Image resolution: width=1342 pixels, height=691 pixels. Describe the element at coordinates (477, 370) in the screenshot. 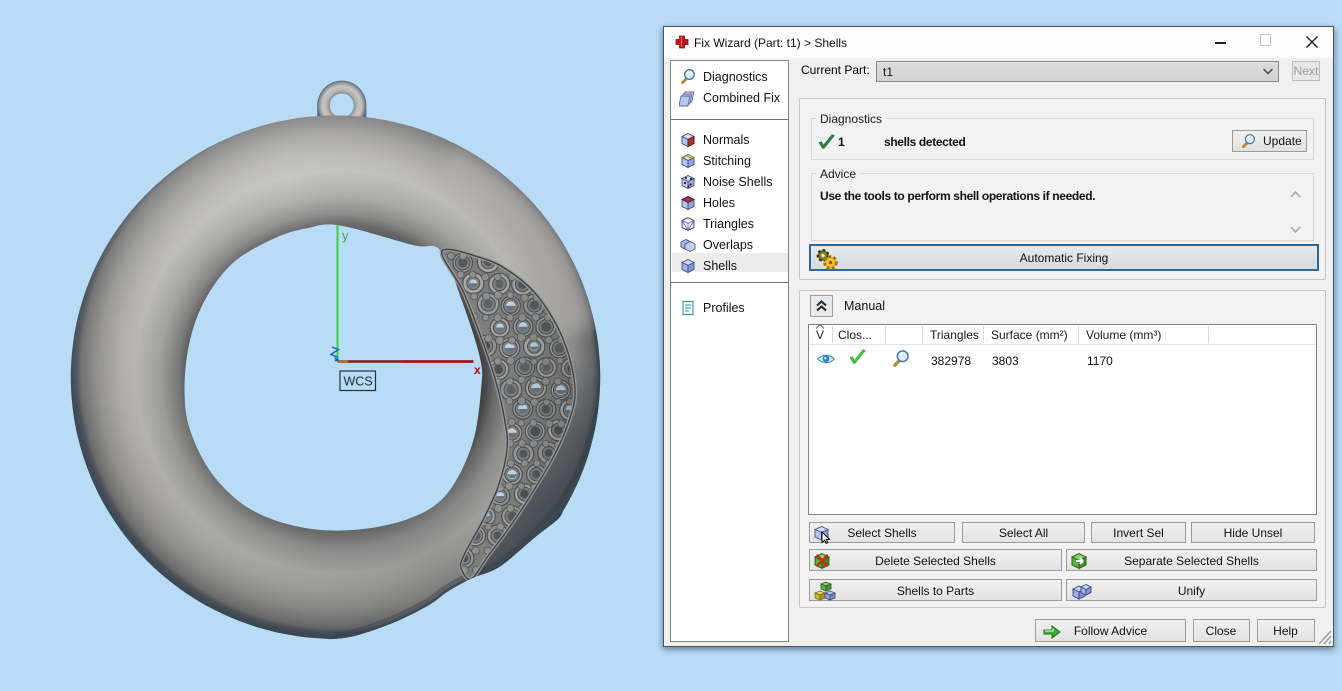

I see `svg-text: x` at that location.